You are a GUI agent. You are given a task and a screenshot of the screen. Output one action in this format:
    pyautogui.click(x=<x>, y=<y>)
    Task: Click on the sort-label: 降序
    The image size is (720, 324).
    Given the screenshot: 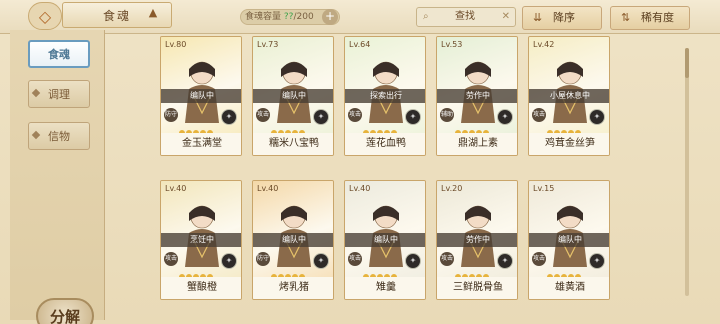 What is the action you would take?
    pyautogui.click(x=564, y=17)
    